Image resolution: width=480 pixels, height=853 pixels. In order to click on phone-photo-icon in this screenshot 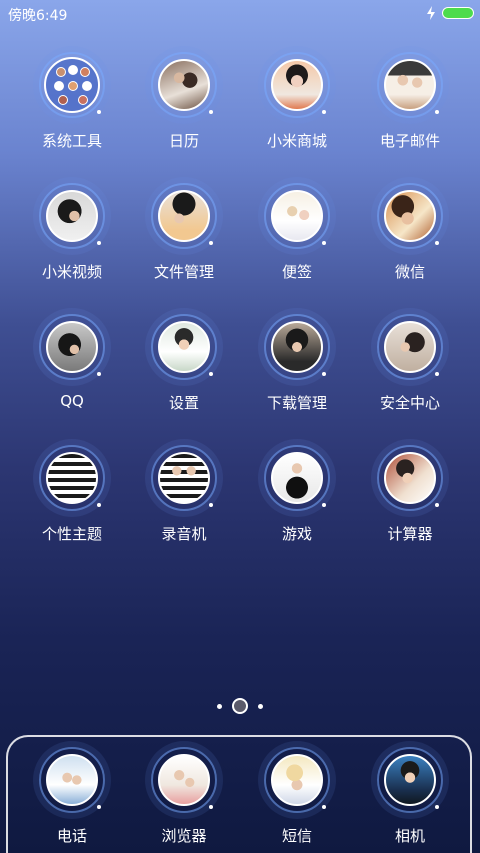, I will do `click(72, 780)`.